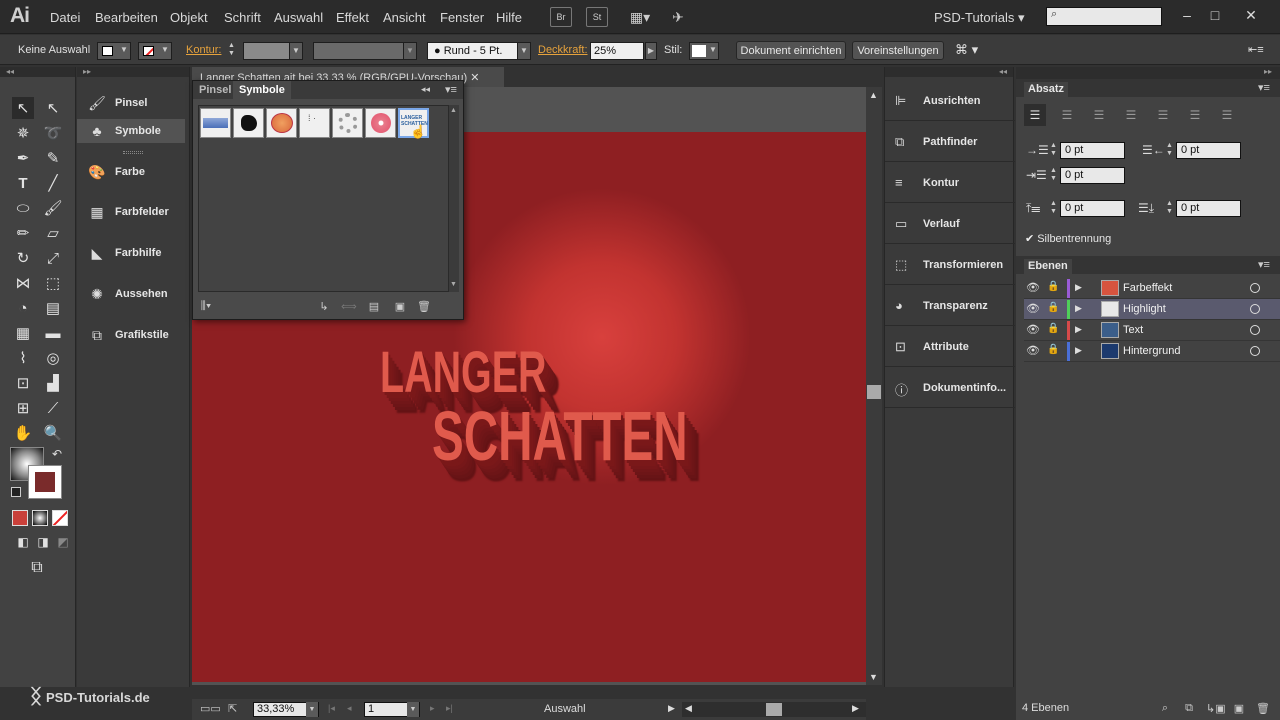 The height and width of the screenshot is (720, 1280). Describe the element at coordinates (1152, 351) in the screenshot. I see `layer-row: 👁 🔒 ▶ Hintergrund` at that location.